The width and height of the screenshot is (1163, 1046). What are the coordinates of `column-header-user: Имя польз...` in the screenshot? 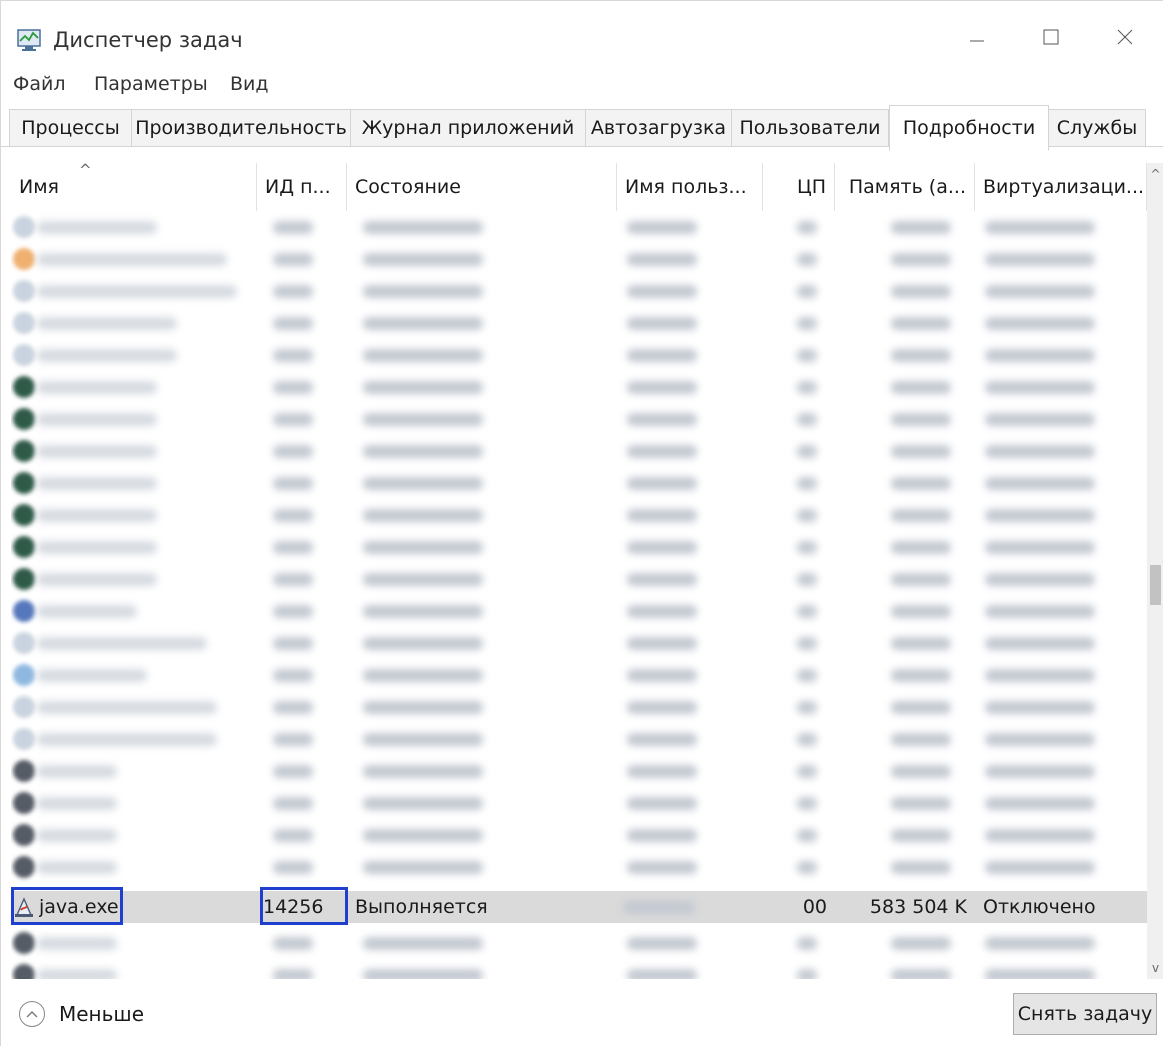 It's located at (690, 187).